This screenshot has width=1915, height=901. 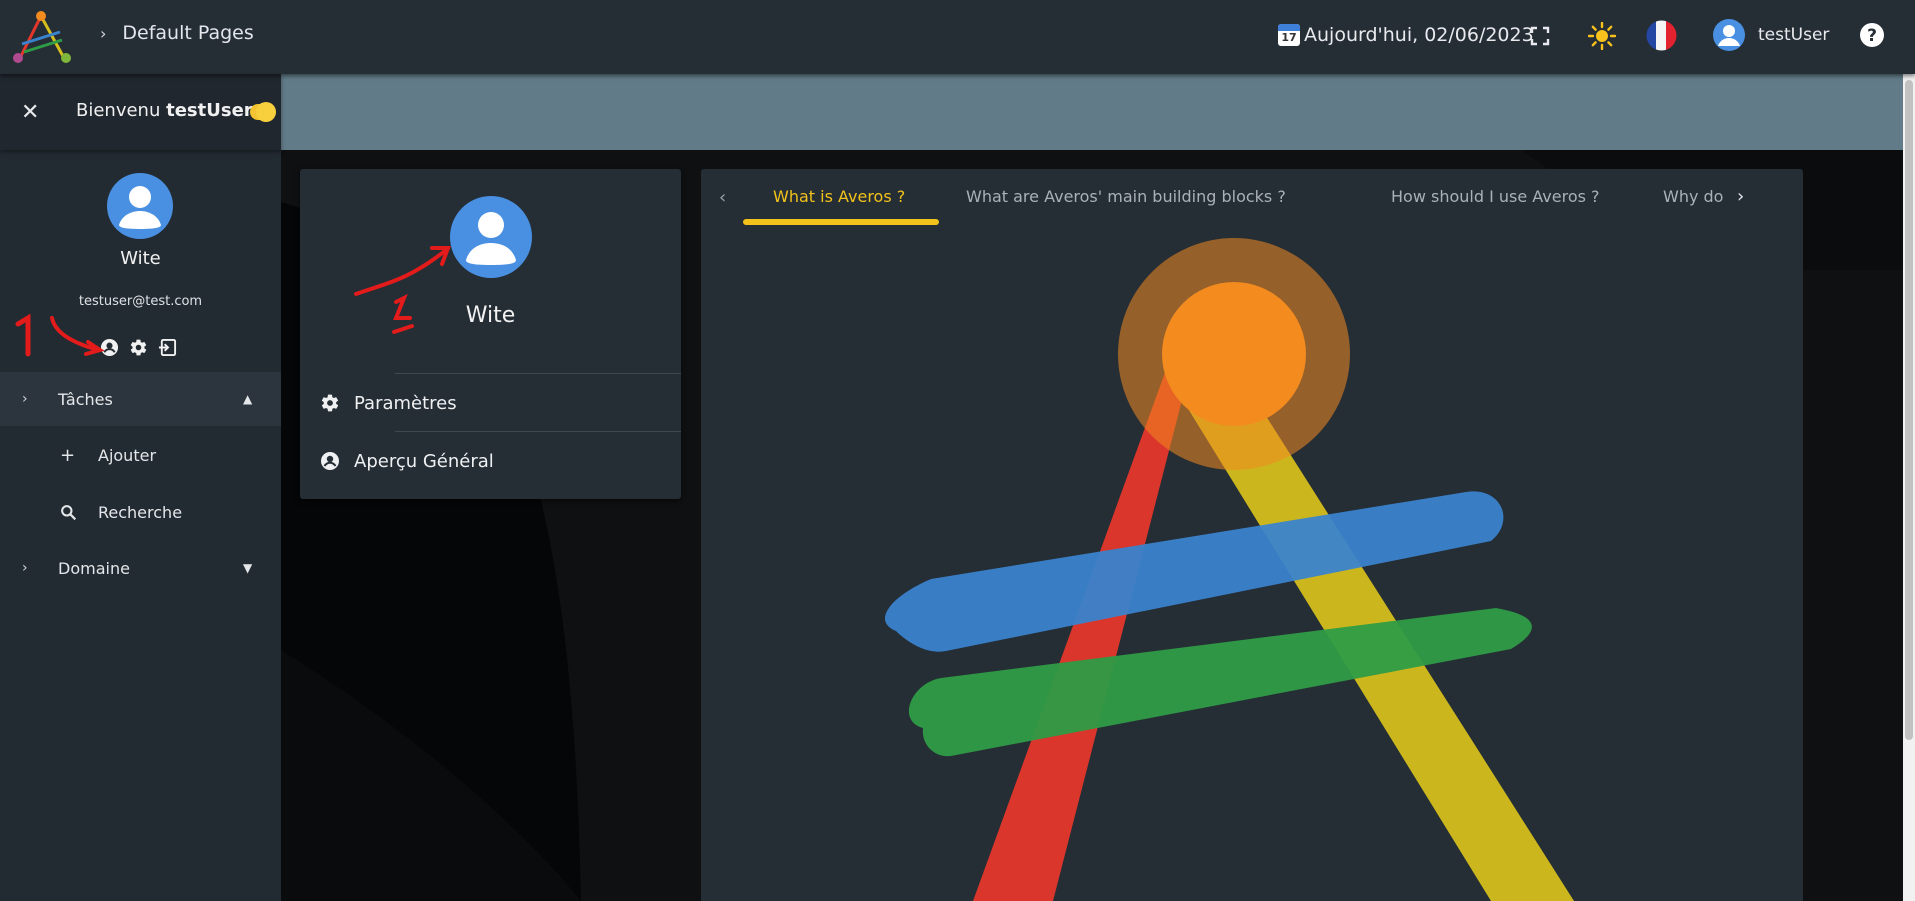 I want to click on close-icon: ✕, so click(x=30, y=112).